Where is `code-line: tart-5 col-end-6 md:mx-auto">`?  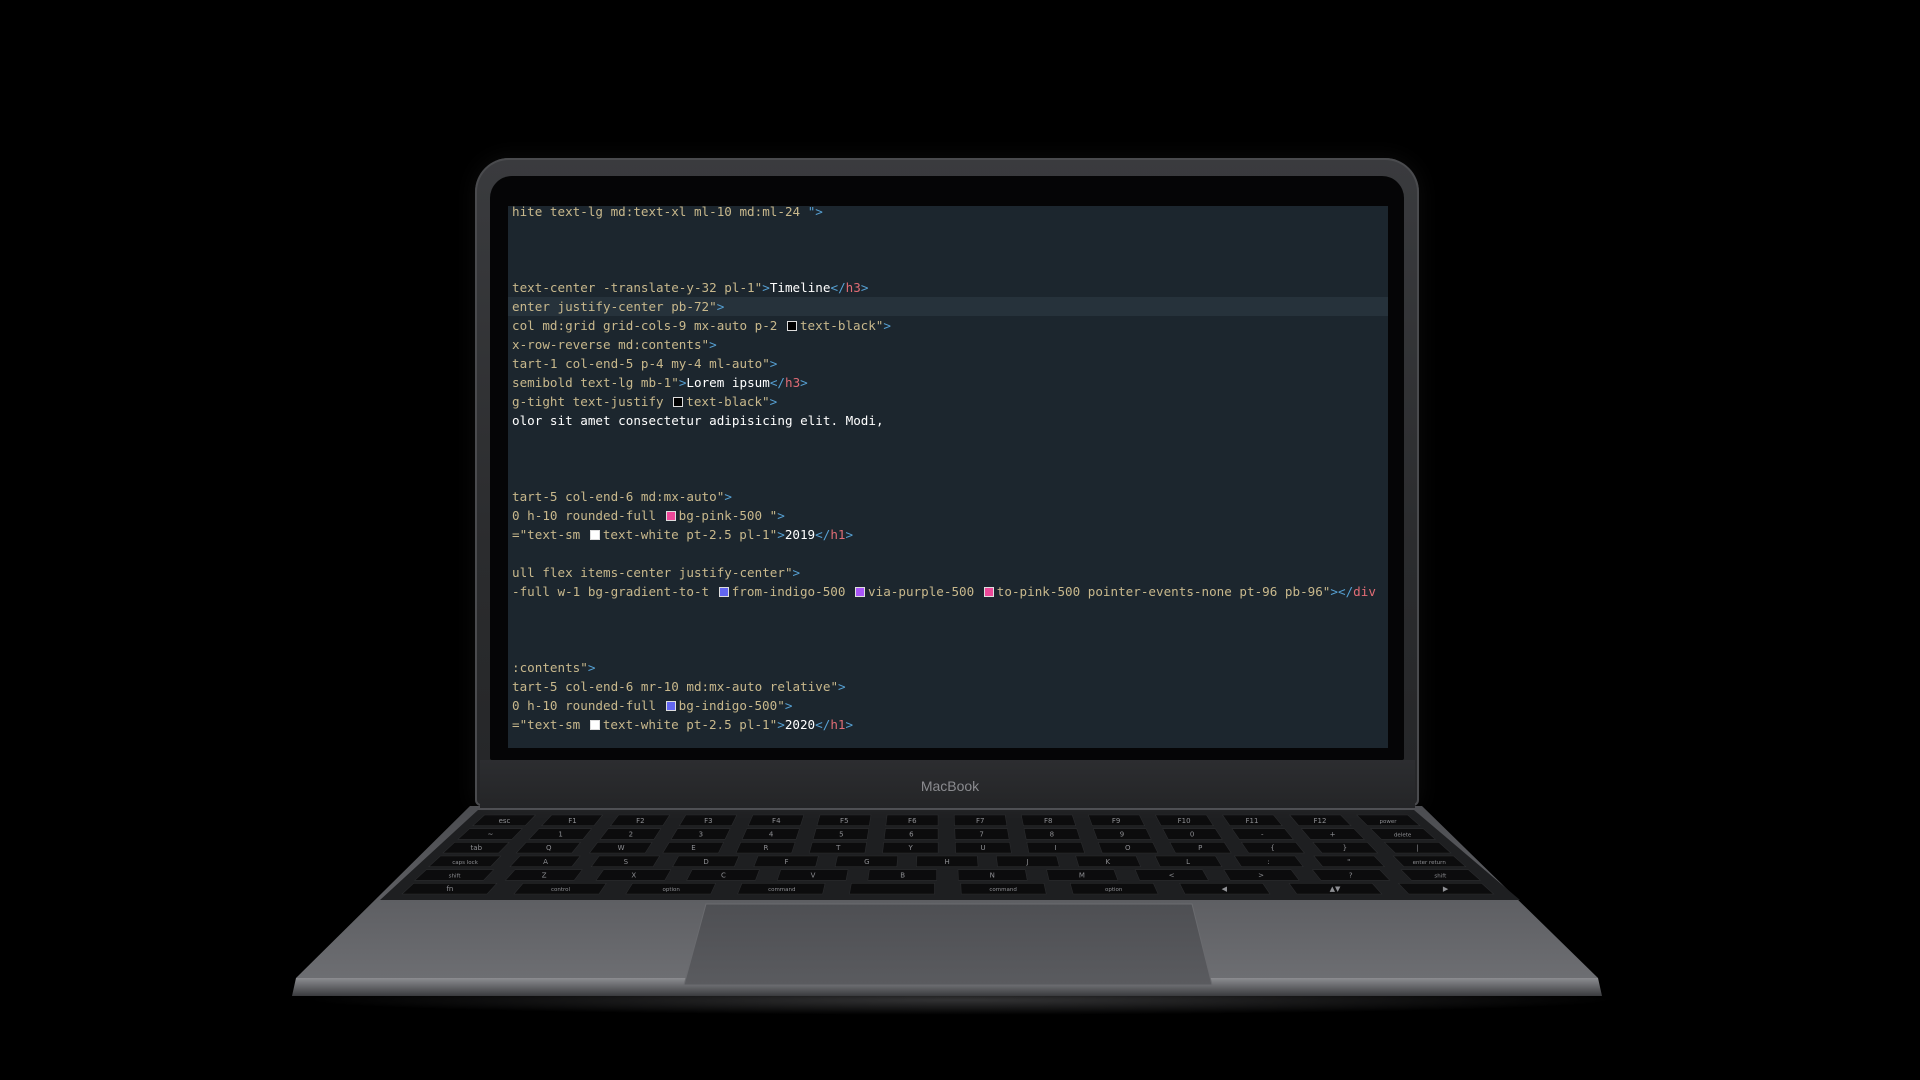 code-line: tart-5 col-end-6 md:mx-auto"> is located at coordinates (948, 496).